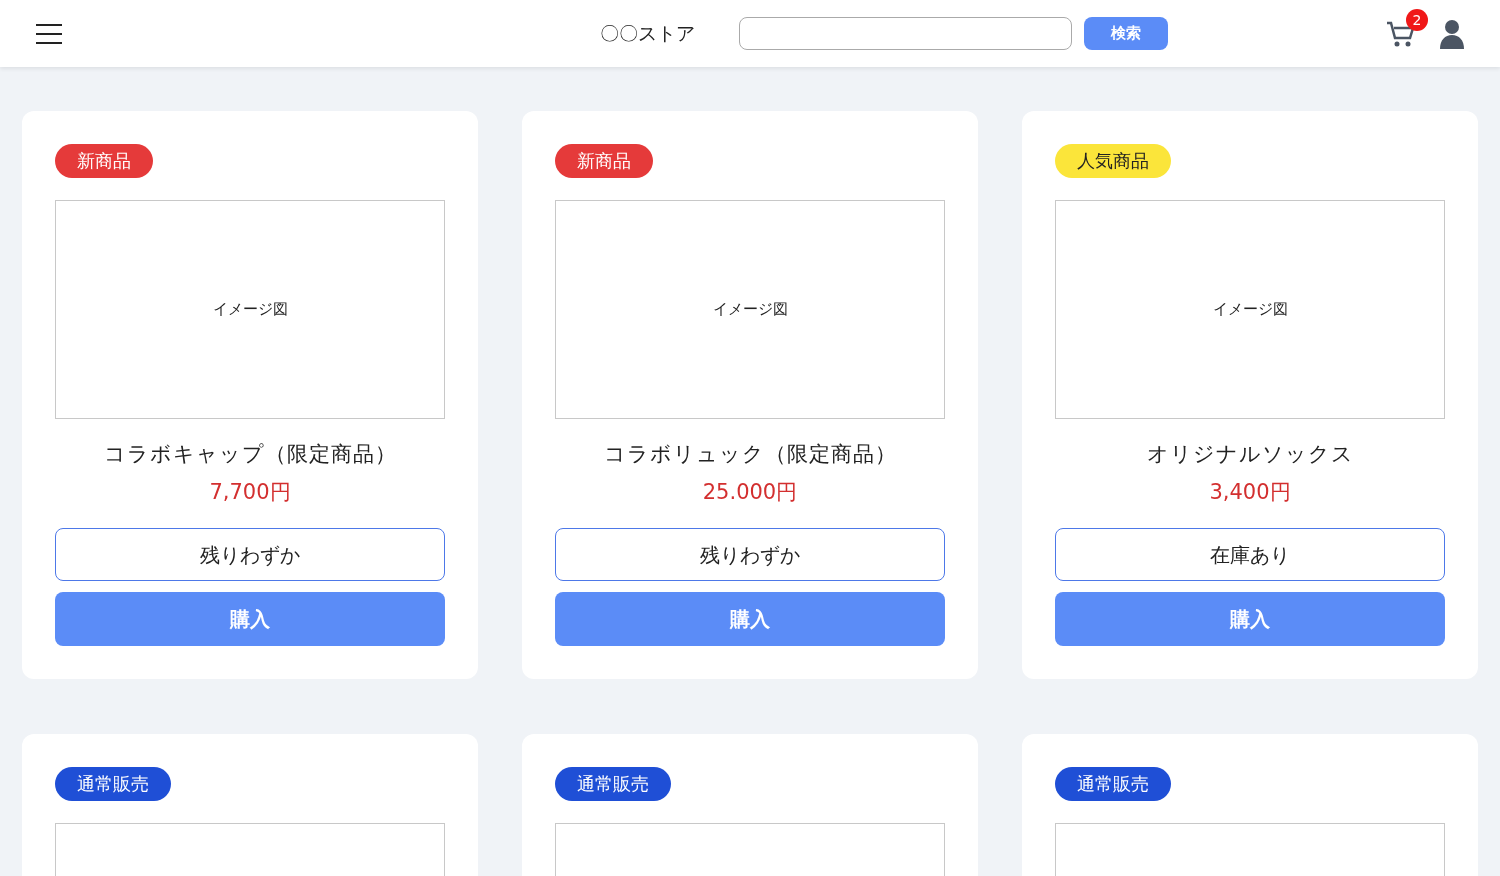 This screenshot has height=876, width=1500. Describe the element at coordinates (1250, 554) in the screenshot. I see `stock-status-button: 在庫あり` at that location.